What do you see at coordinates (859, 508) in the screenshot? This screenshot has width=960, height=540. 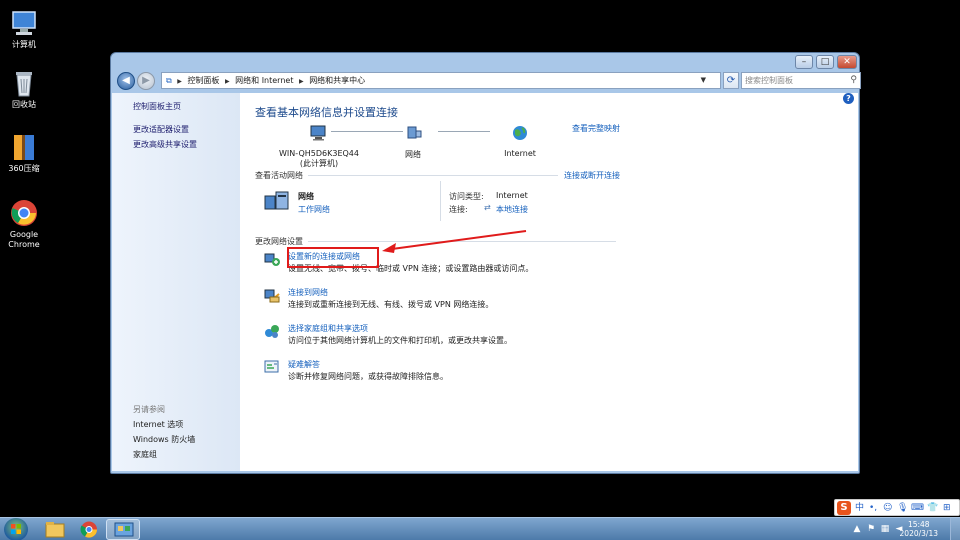 I see `ime-language-toggle: 中` at bounding box center [859, 508].